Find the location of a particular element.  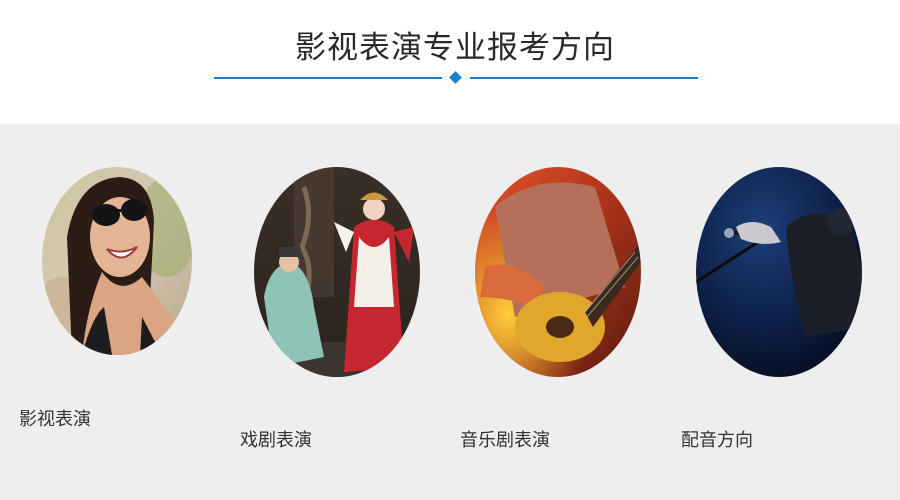

direction-image-musical is located at coordinates (558, 272).